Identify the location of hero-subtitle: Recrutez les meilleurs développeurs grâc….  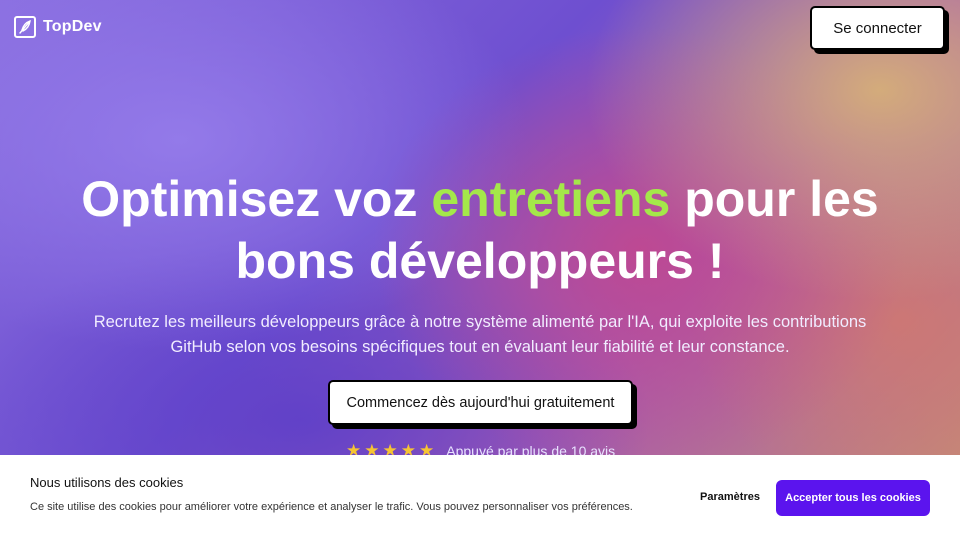
(480, 334).